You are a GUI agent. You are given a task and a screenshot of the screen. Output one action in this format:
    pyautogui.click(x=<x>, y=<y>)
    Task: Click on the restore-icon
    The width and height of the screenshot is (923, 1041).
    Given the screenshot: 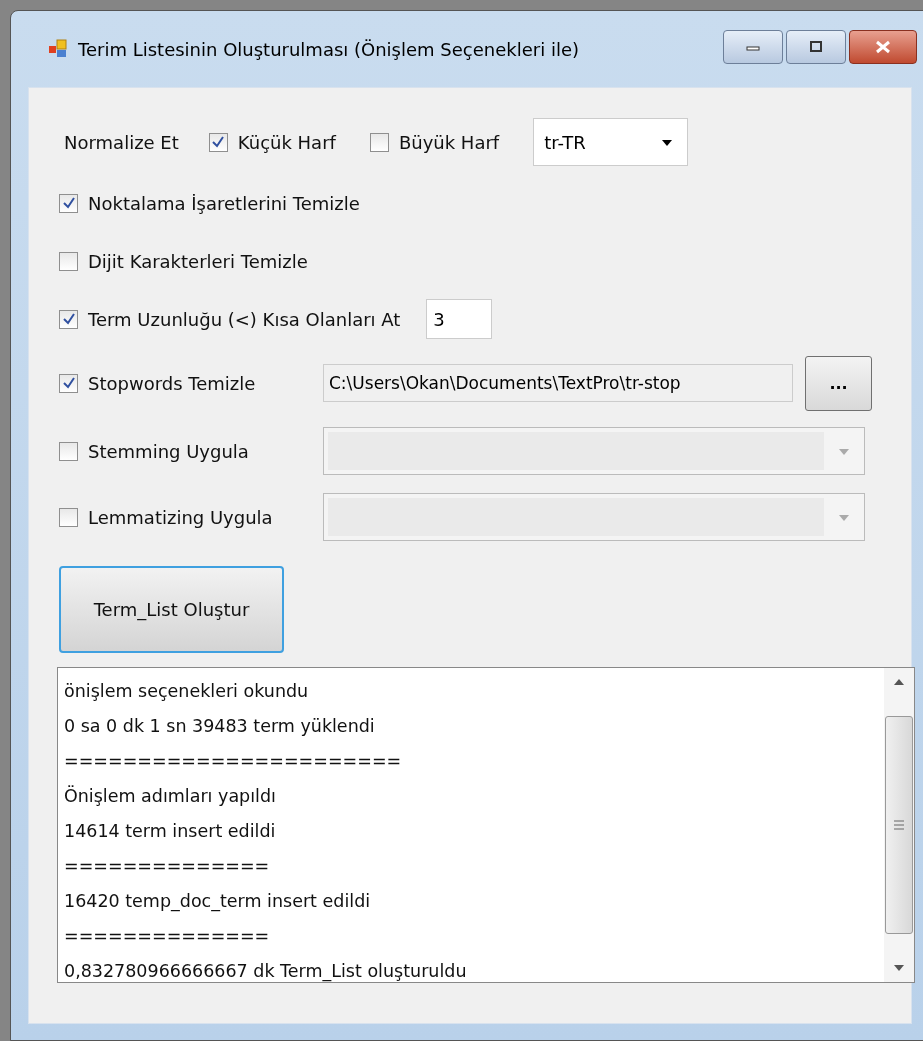 What is the action you would take?
    pyautogui.click(x=816, y=47)
    